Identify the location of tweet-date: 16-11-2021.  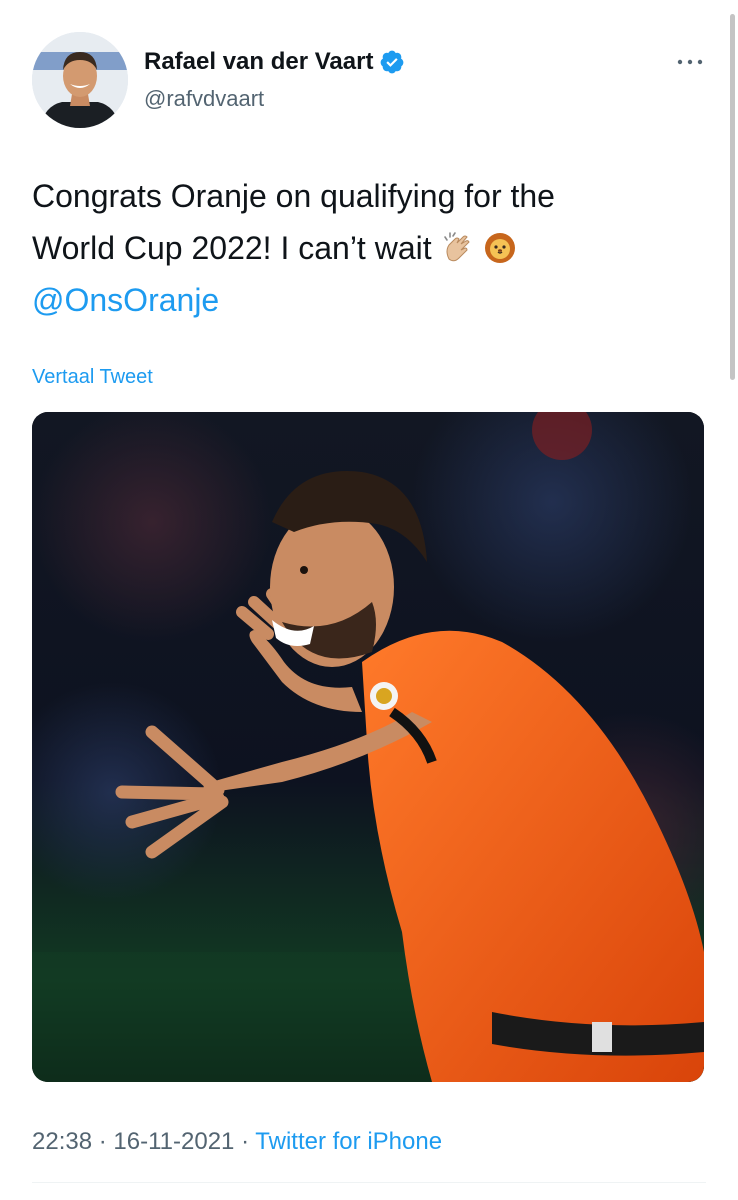
(173, 1141).